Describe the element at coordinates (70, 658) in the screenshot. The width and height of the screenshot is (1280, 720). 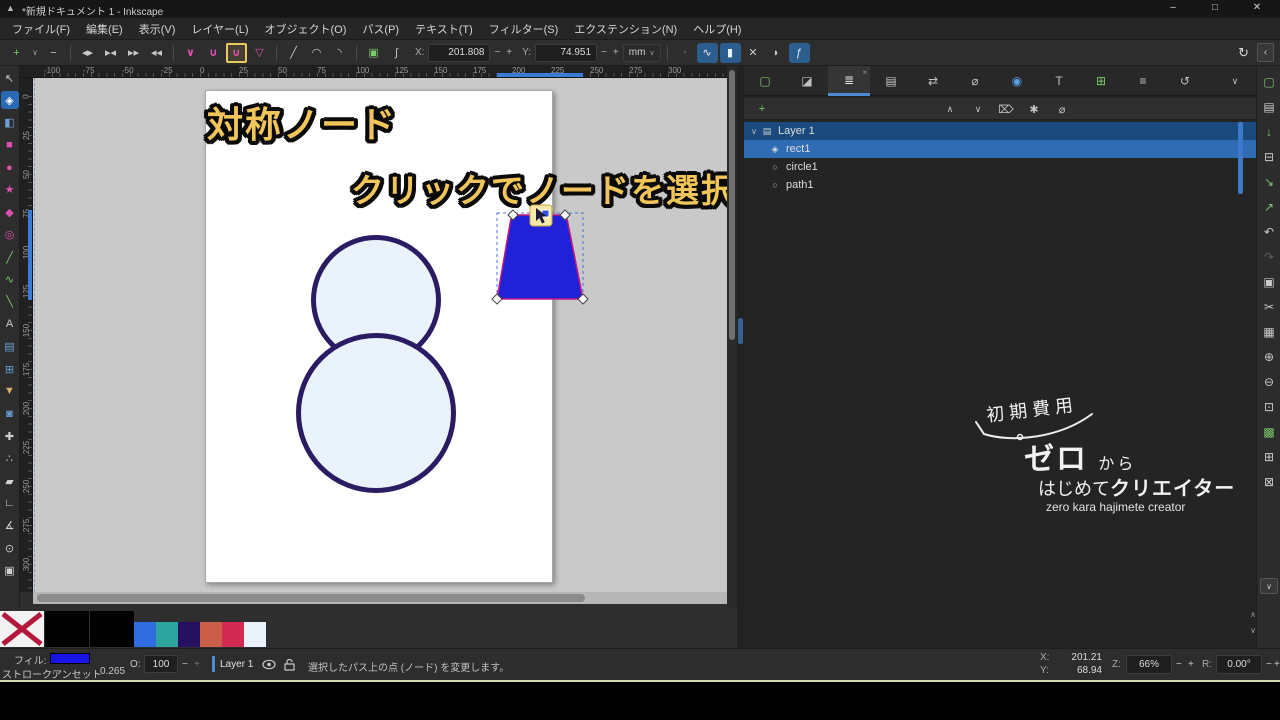
I see `fill-color-indicator` at that location.